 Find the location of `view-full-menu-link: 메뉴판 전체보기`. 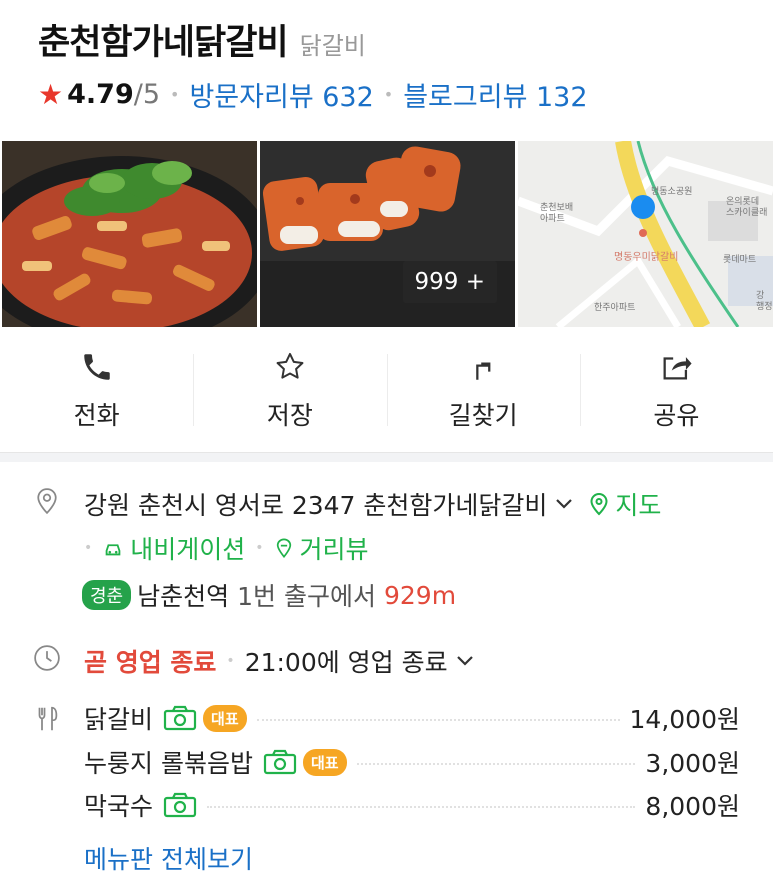

view-full-menu-link: 메뉴판 전체보기 is located at coordinates (168, 857).